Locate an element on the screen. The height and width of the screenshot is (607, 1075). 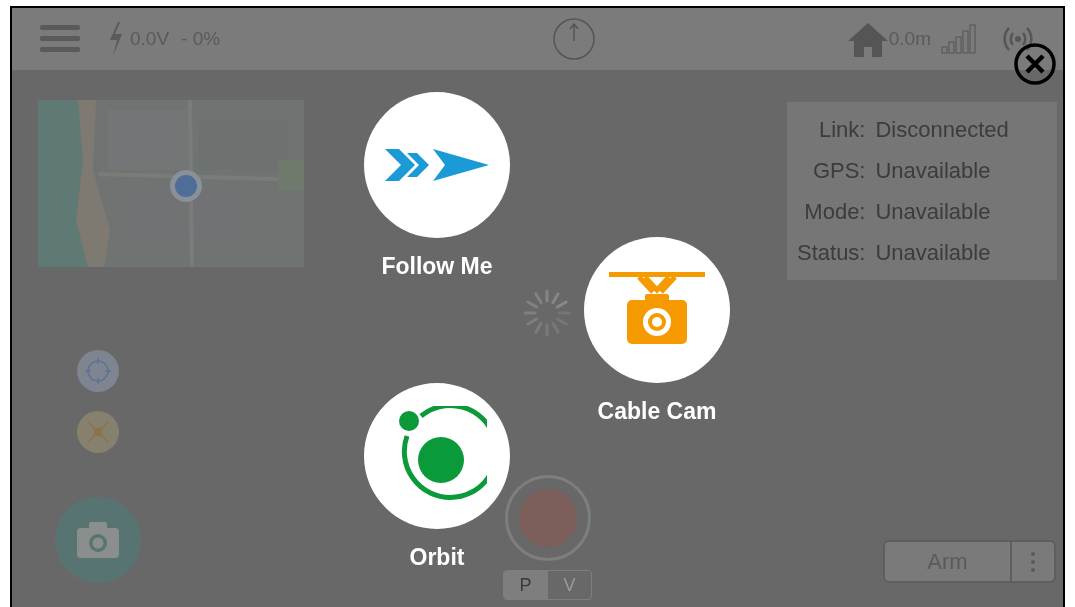
status-label: Mode: is located at coordinates (834, 211).